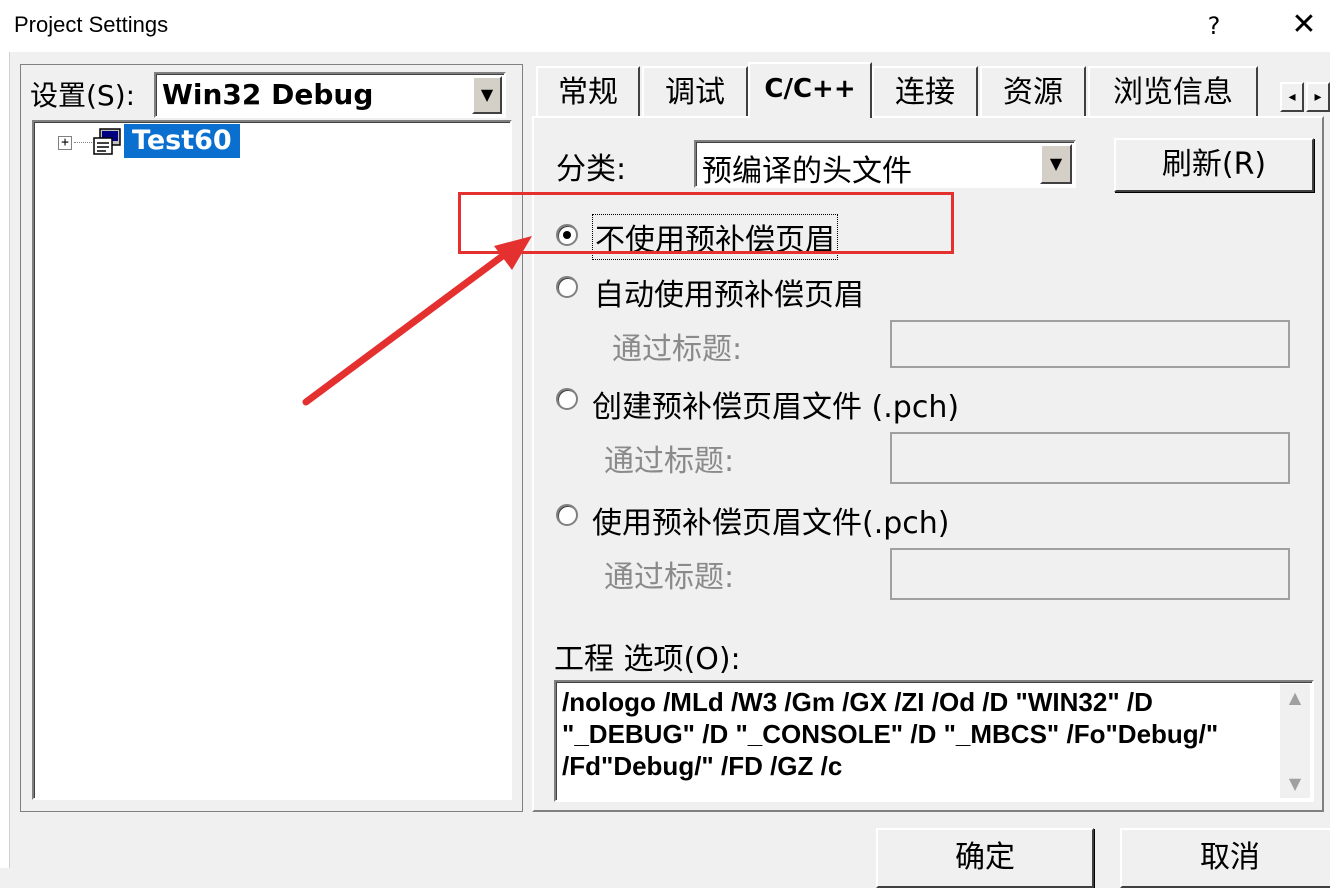 This screenshot has height=888, width=1330. What do you see at coordinates (567, 515) in the screenshot?
I see `radio-use-pch` at bounding box center [567, 515].